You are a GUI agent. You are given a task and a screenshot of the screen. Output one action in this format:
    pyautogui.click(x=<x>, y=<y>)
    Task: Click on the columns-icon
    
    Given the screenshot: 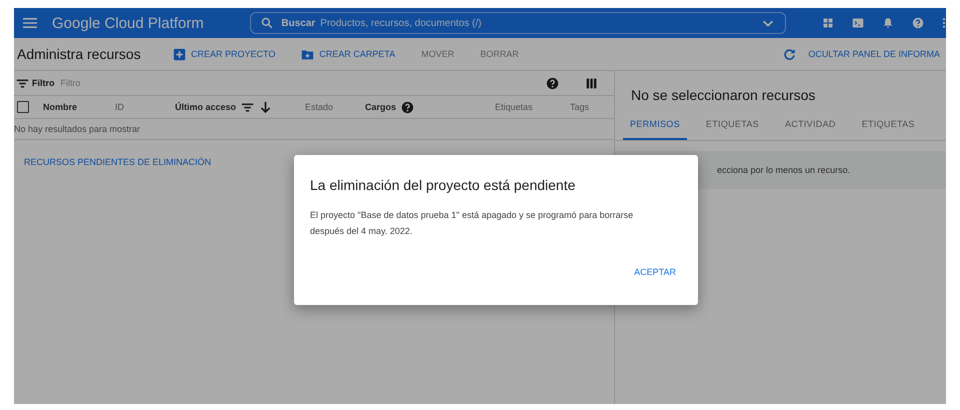 What is the action you would take?
    pyautogui.click(x=591, y=83)
    